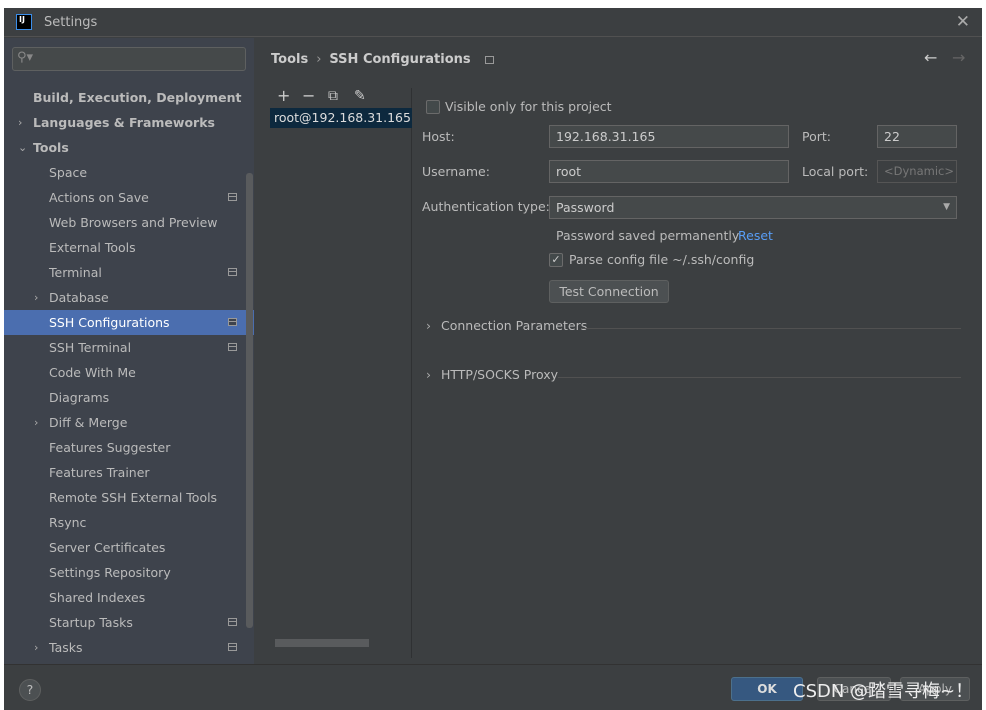 The image size is (986, 710). I want to click on username-input: root, so click(669, 171).